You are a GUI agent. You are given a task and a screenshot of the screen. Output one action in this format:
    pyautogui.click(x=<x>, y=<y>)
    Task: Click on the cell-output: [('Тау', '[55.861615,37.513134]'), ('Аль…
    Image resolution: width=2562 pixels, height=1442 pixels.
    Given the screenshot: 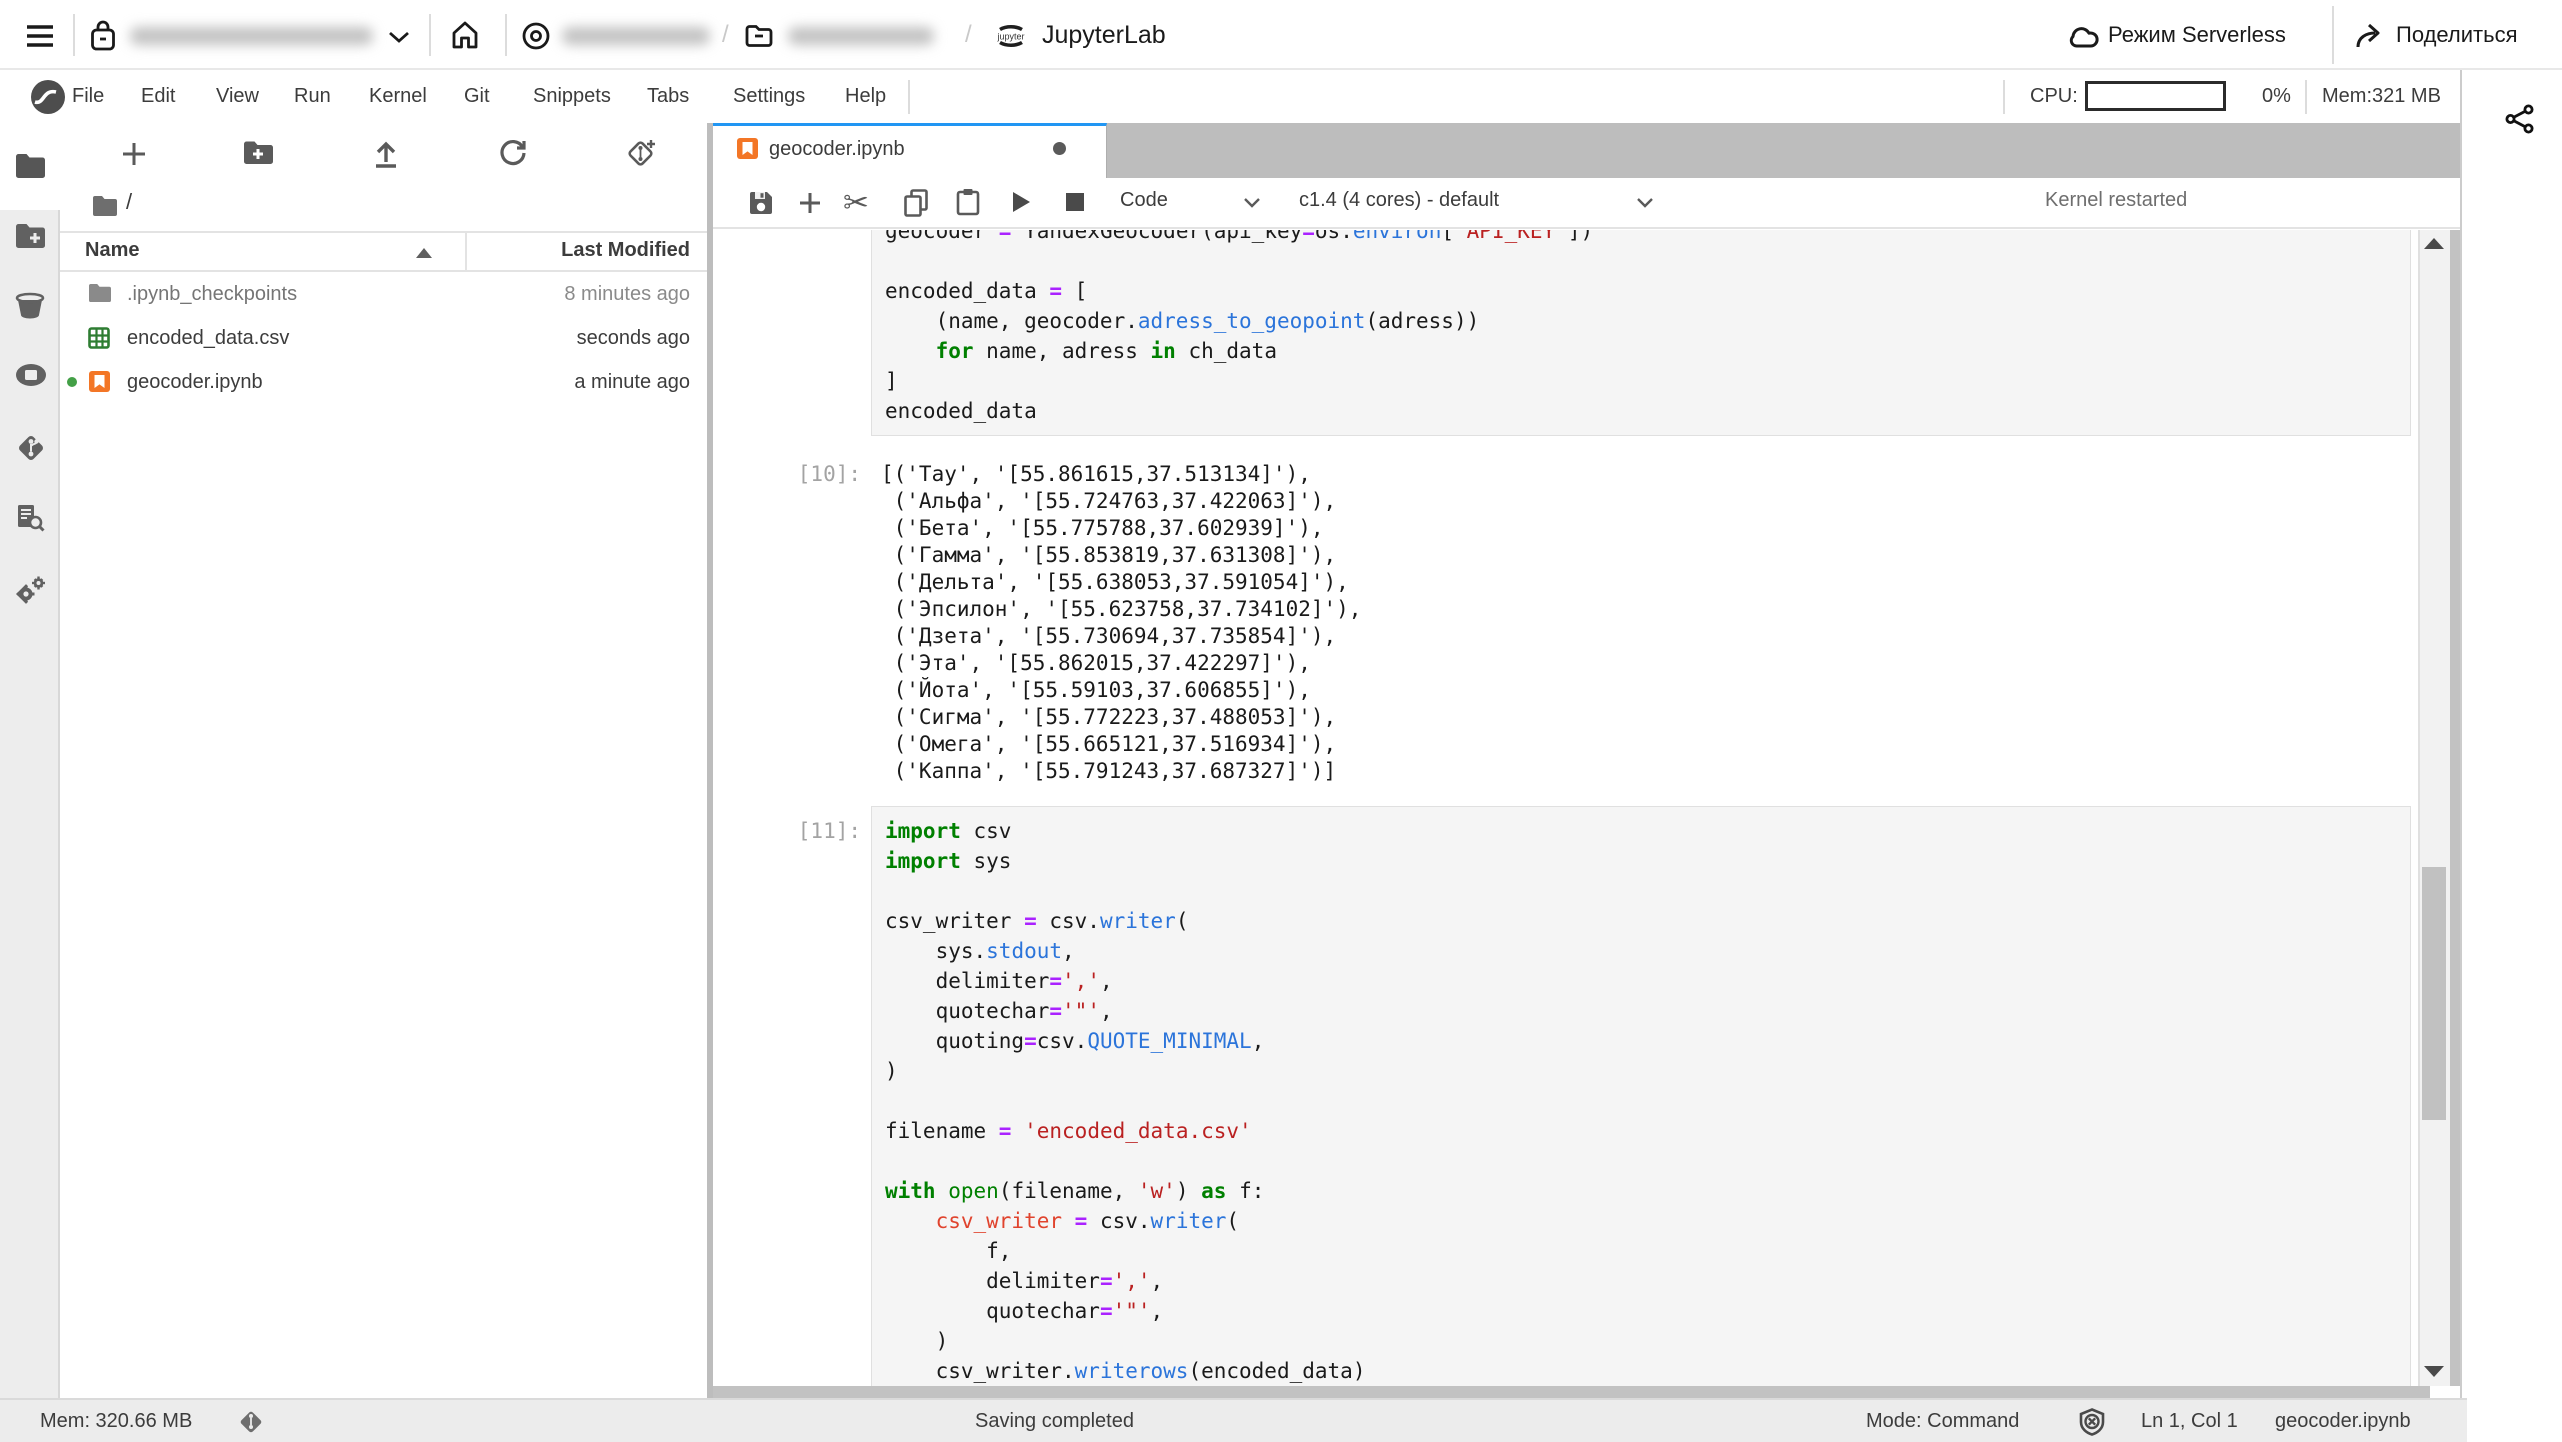 What is the action you would take?
    pyautogui.click(x=1121, y=622)
    